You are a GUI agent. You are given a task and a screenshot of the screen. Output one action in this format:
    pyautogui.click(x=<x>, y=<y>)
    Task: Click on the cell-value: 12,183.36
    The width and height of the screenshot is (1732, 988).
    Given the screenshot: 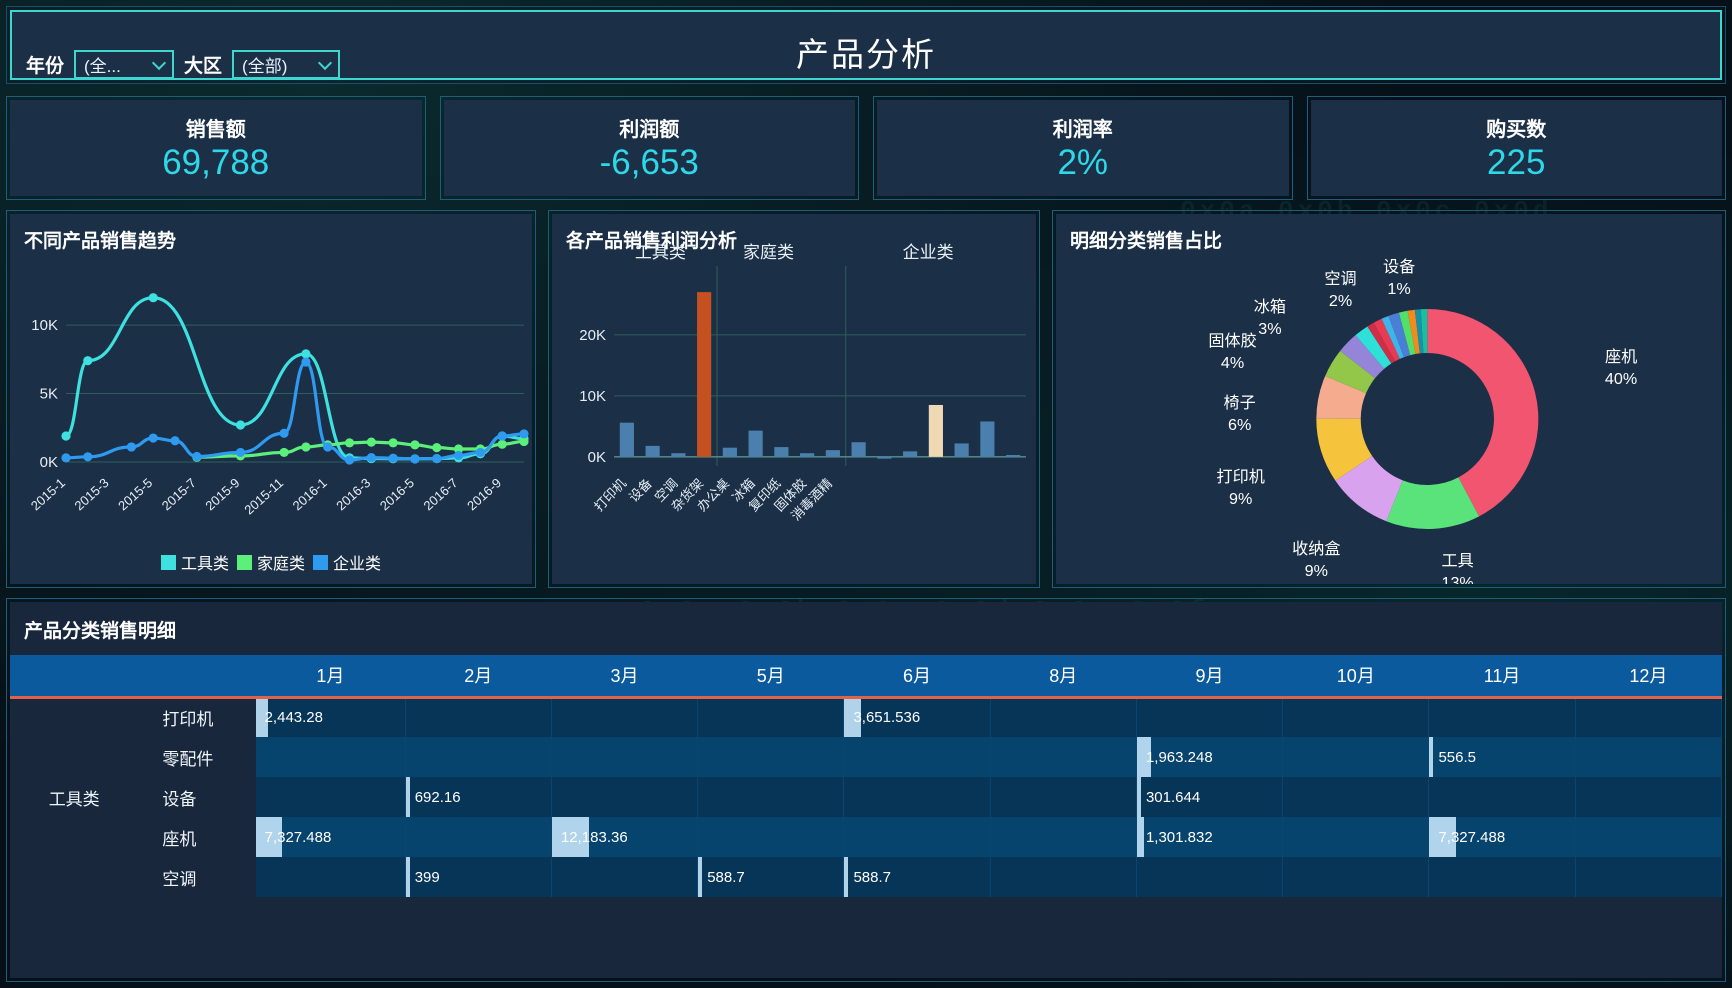 What is the action you would take?
    pyautogui.click(x=594, y=837)
    